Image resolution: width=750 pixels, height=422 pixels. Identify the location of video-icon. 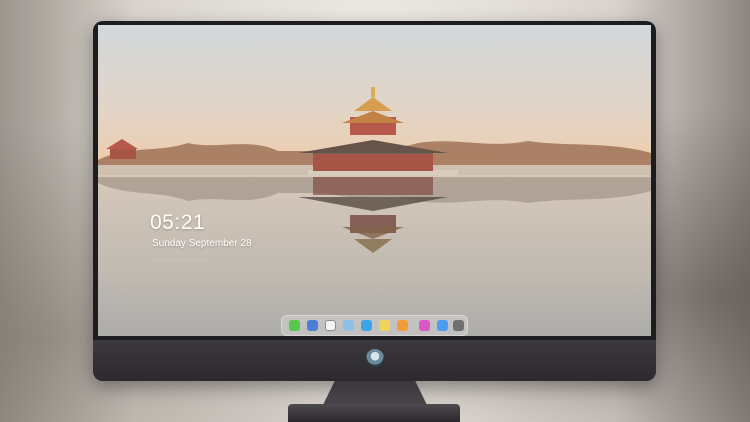
(366, 325).